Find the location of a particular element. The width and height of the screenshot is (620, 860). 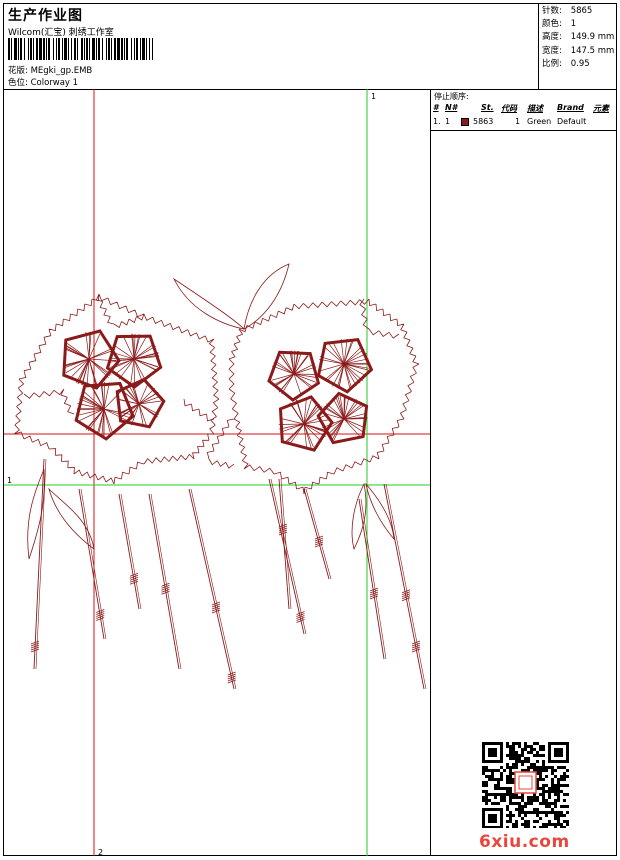

stop-sequence-header: # N# St. 代码 描述 Brand 元素 is located at coordinates (524, 109).